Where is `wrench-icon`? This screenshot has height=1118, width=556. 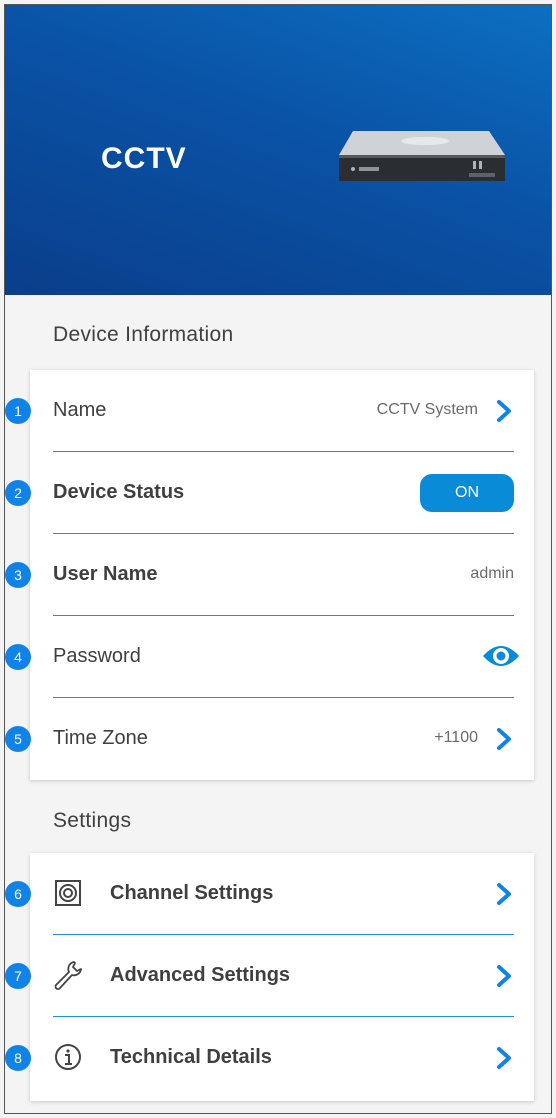
wrench-icon is located at coordinates (68, 975).